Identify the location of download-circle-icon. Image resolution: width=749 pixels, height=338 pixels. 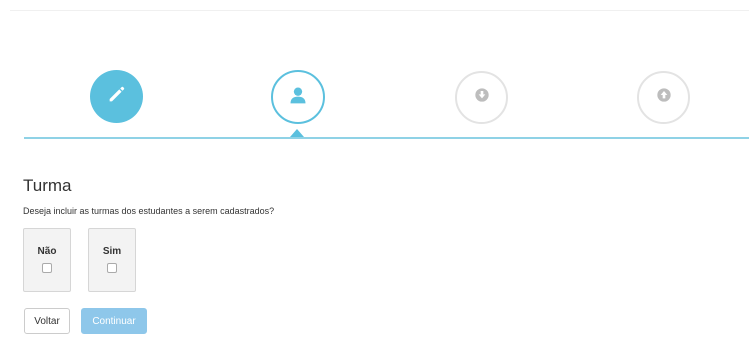
(482, 97).